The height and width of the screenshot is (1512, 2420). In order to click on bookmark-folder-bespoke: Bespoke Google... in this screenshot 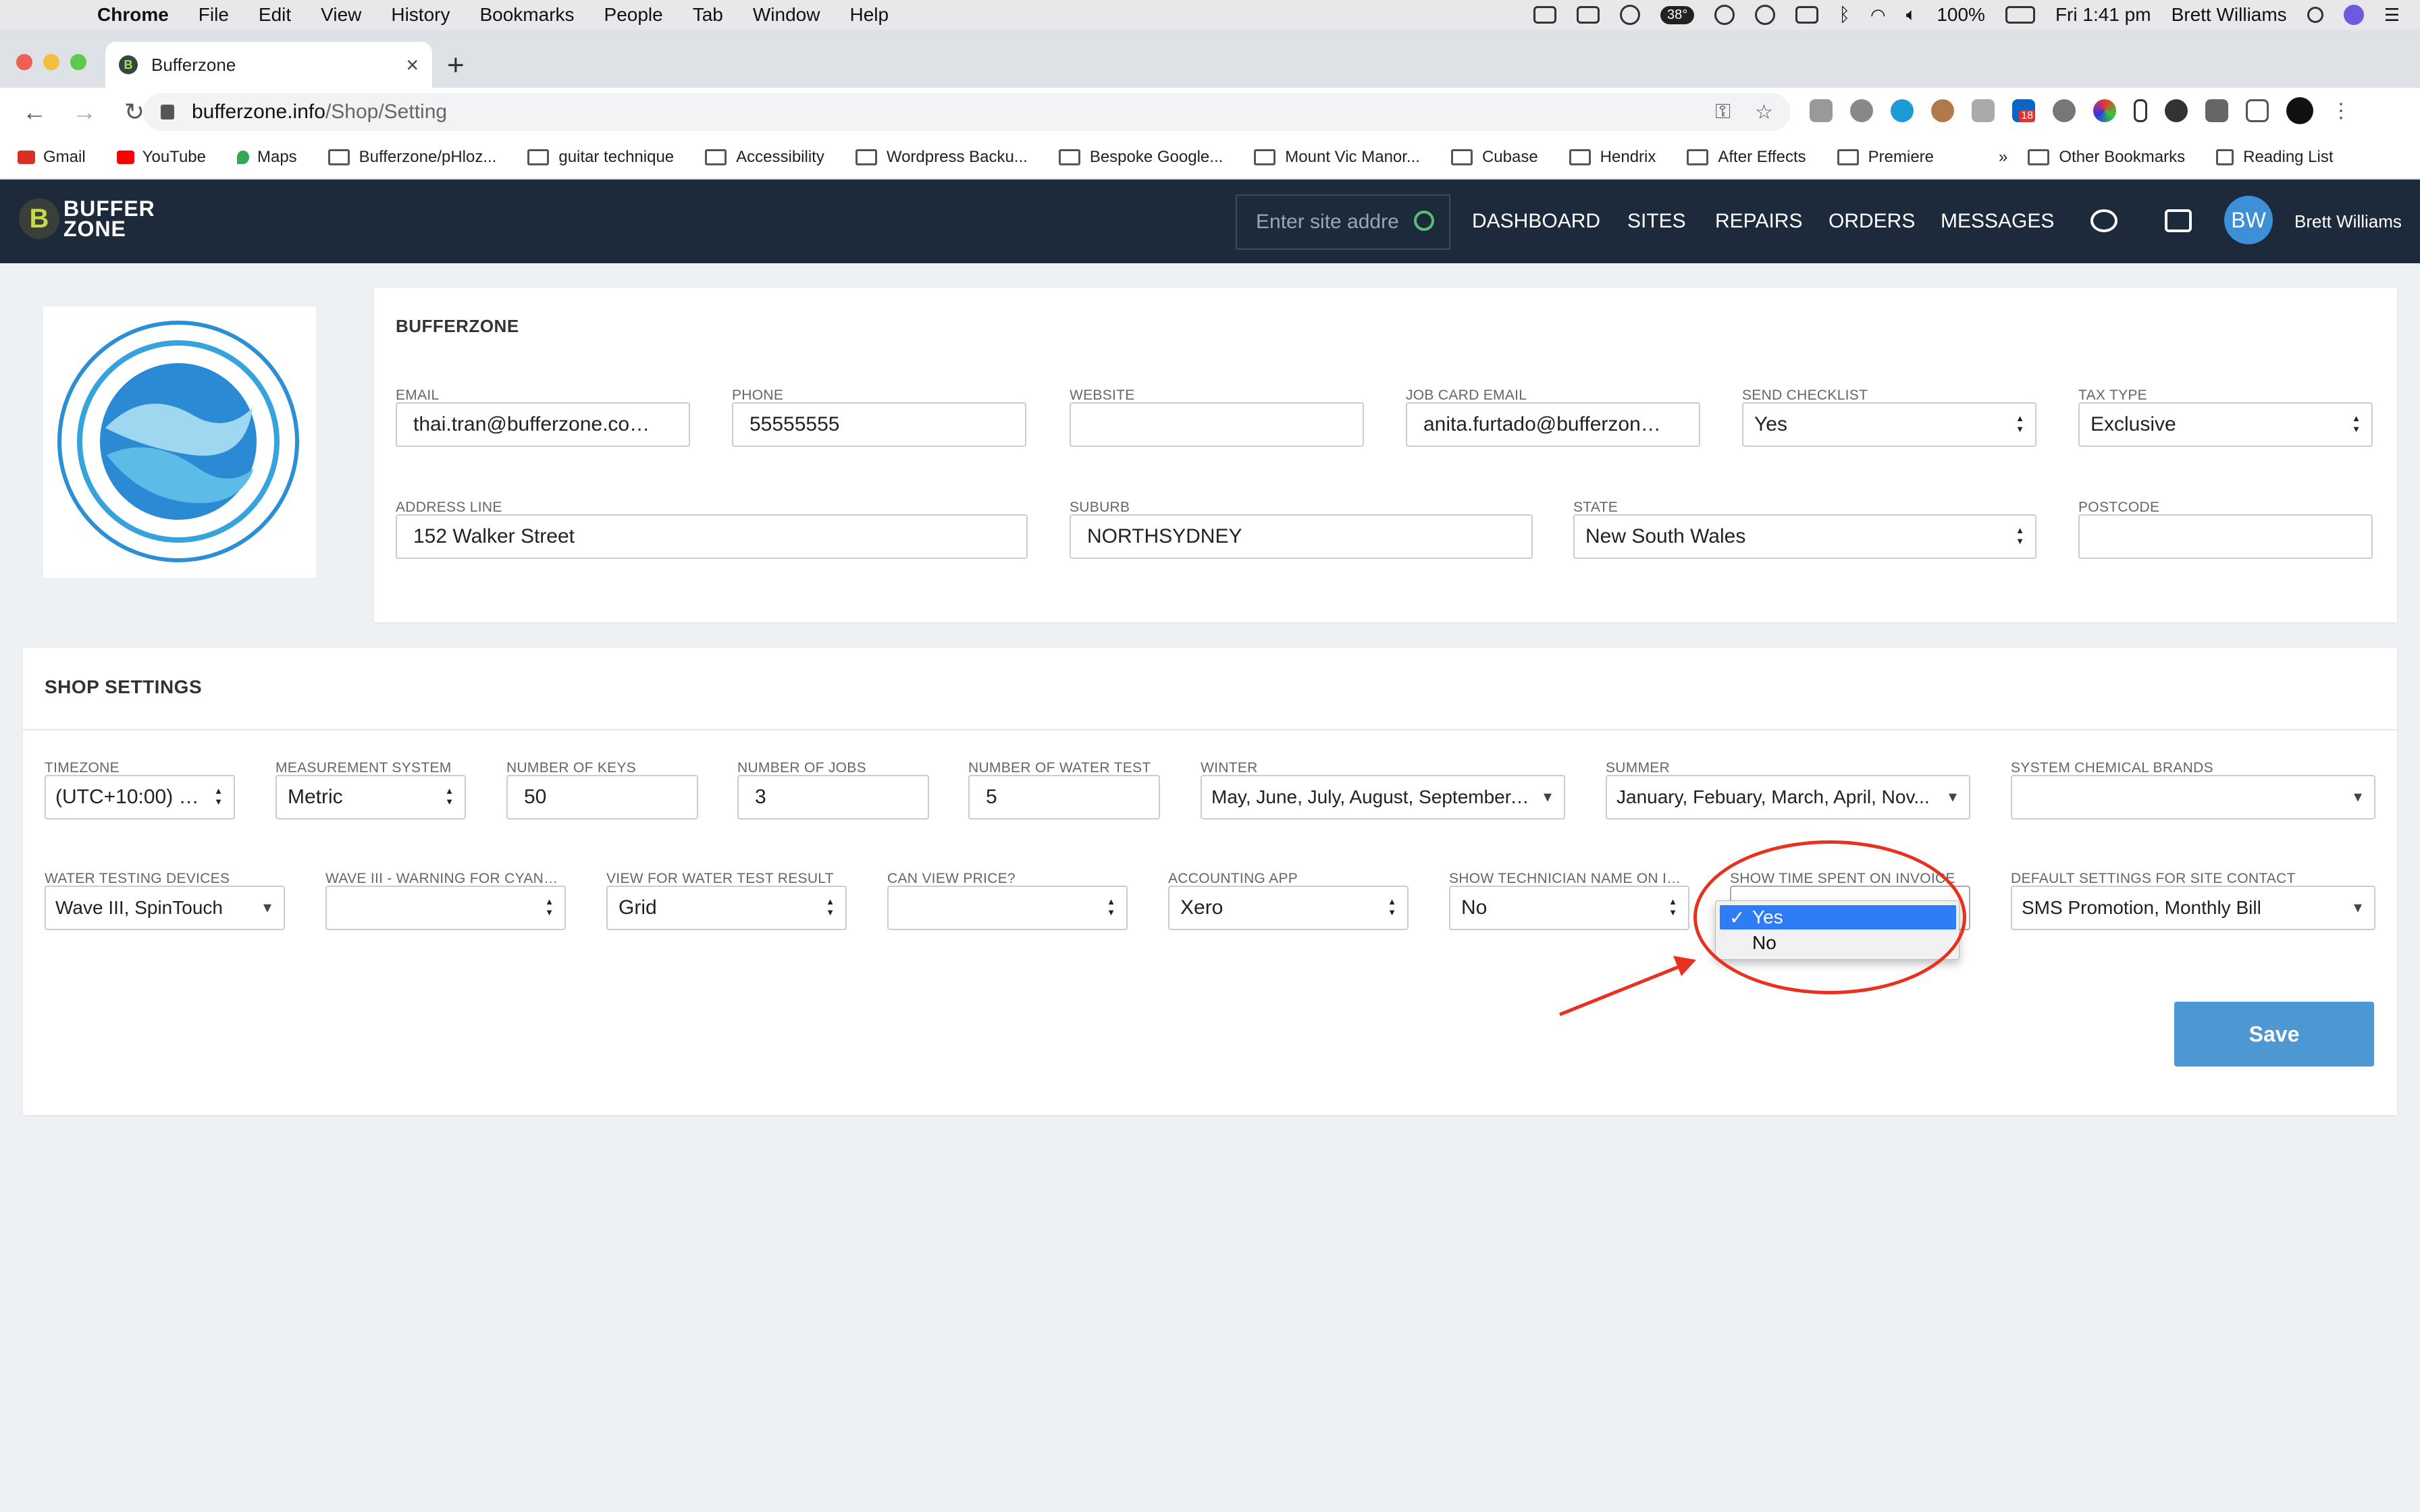, I will do `click(1140, 157)`.